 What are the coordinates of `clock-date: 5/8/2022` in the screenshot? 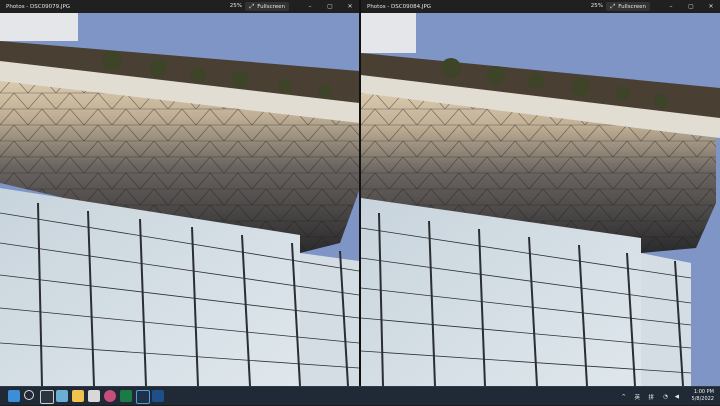 It's located at (702, 399).